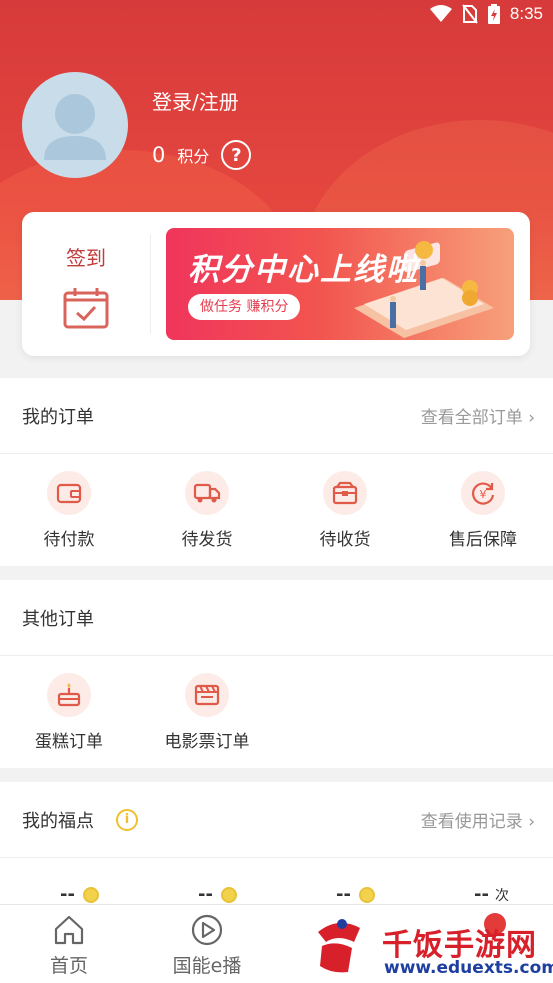 The height and width of the screenshot is (983, 553). I want to click on battery-charging-icon, so click(493, 14).